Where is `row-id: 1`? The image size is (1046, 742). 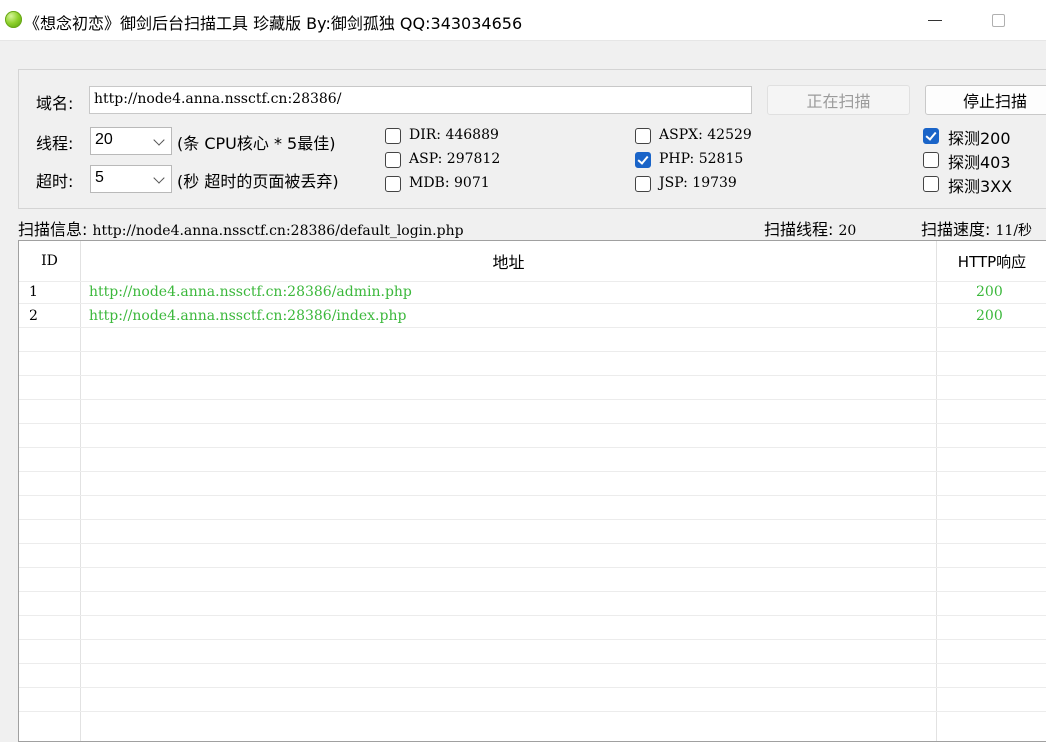
row-id: 1 is located at coordinates (33, 292).